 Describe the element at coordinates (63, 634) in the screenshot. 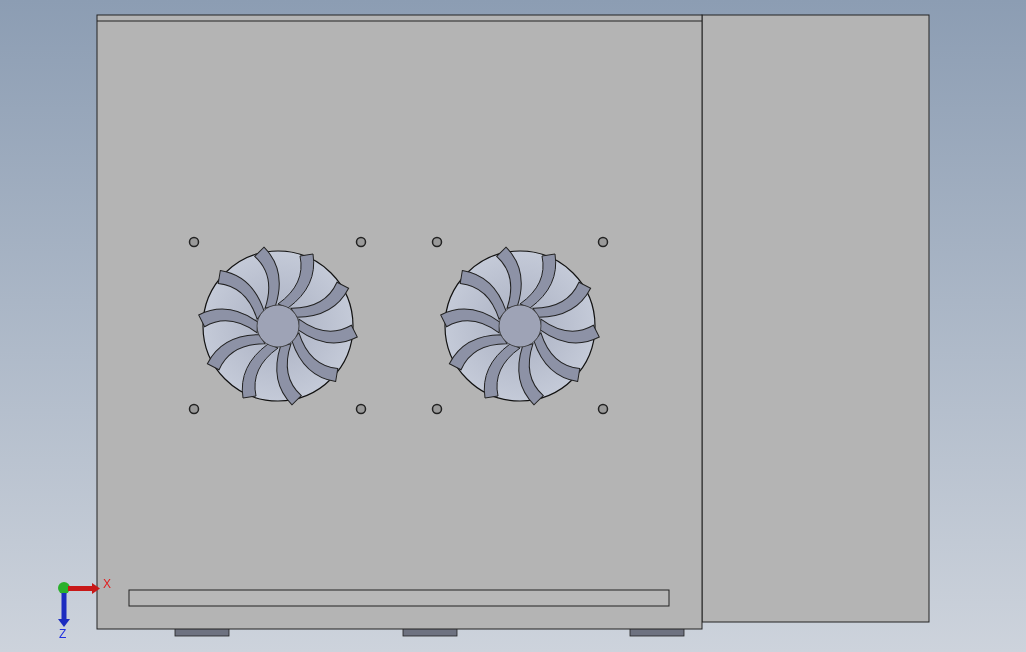

I see `axis-label: Z` at that location.